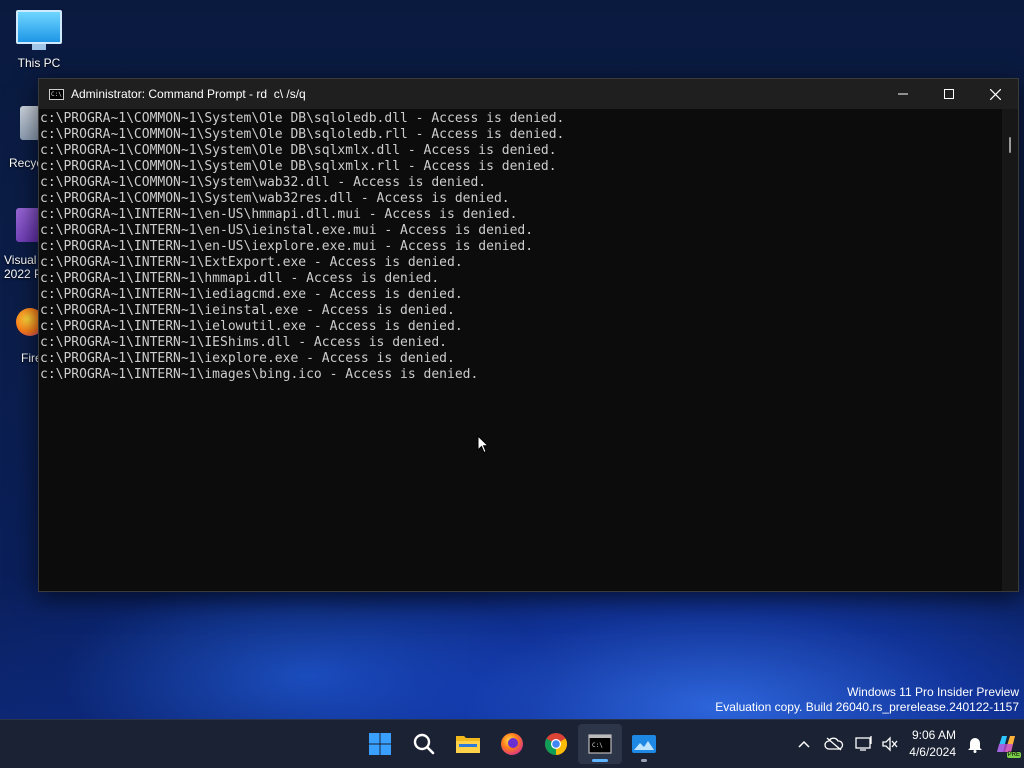 This screenshot has width=1024, height=768. I want to click on running-indicator, so click(644, 760).